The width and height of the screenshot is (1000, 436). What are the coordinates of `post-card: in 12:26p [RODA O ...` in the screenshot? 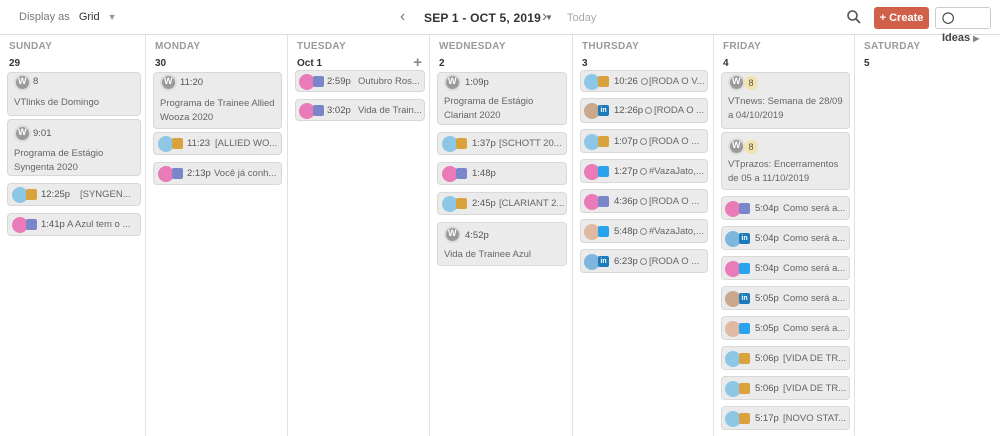 It's located at (644, 110).